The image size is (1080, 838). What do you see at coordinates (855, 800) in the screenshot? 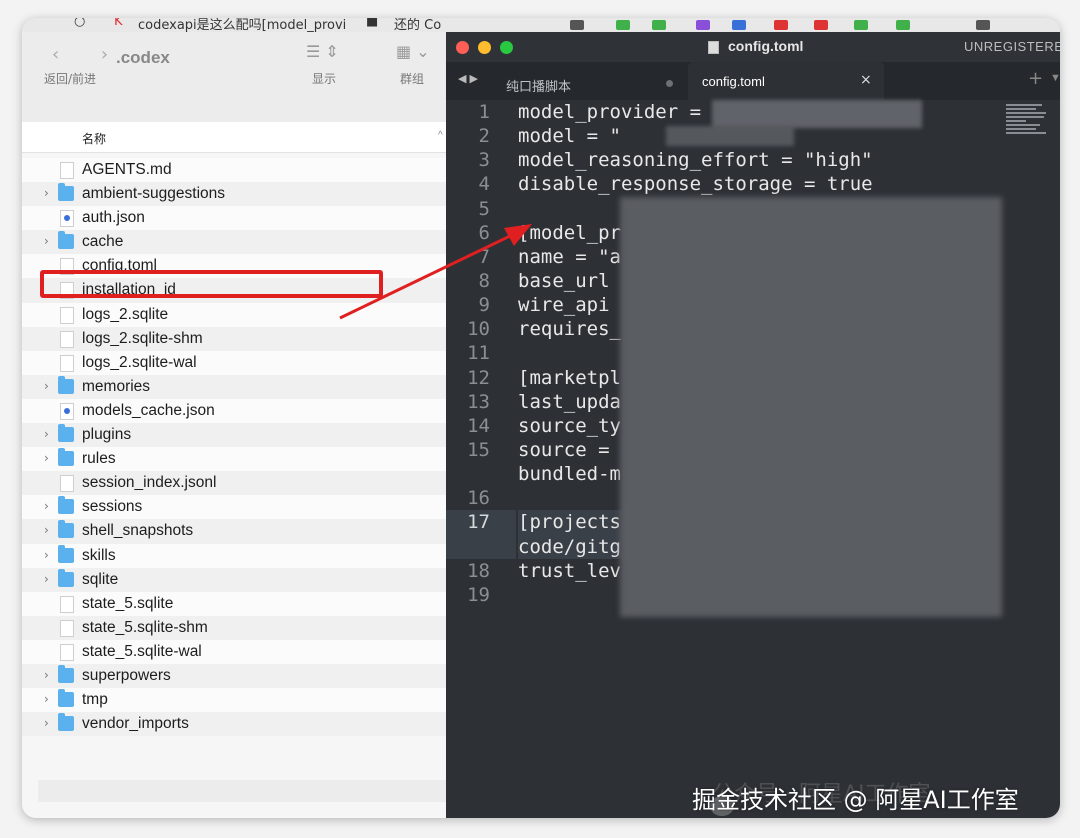
I see `watermark: 掘金技术社区 @ 阿星AI工作室` at bounding box center [855, 800].